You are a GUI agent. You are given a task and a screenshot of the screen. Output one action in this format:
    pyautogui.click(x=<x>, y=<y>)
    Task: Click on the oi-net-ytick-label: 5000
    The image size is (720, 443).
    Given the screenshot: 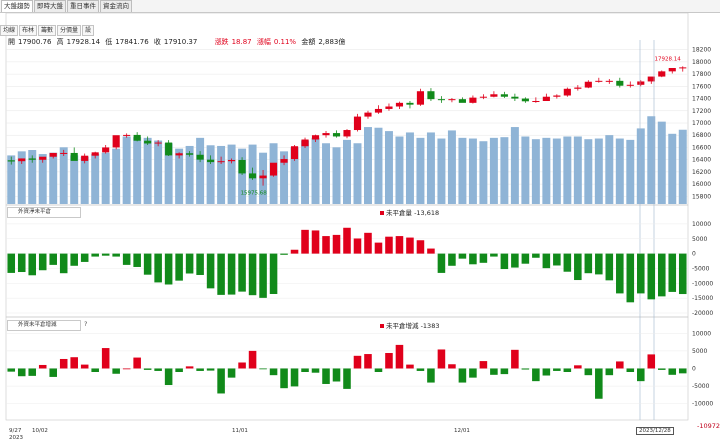 What is the action you would take?
    pyautogui.click(x=699, y=239)
    